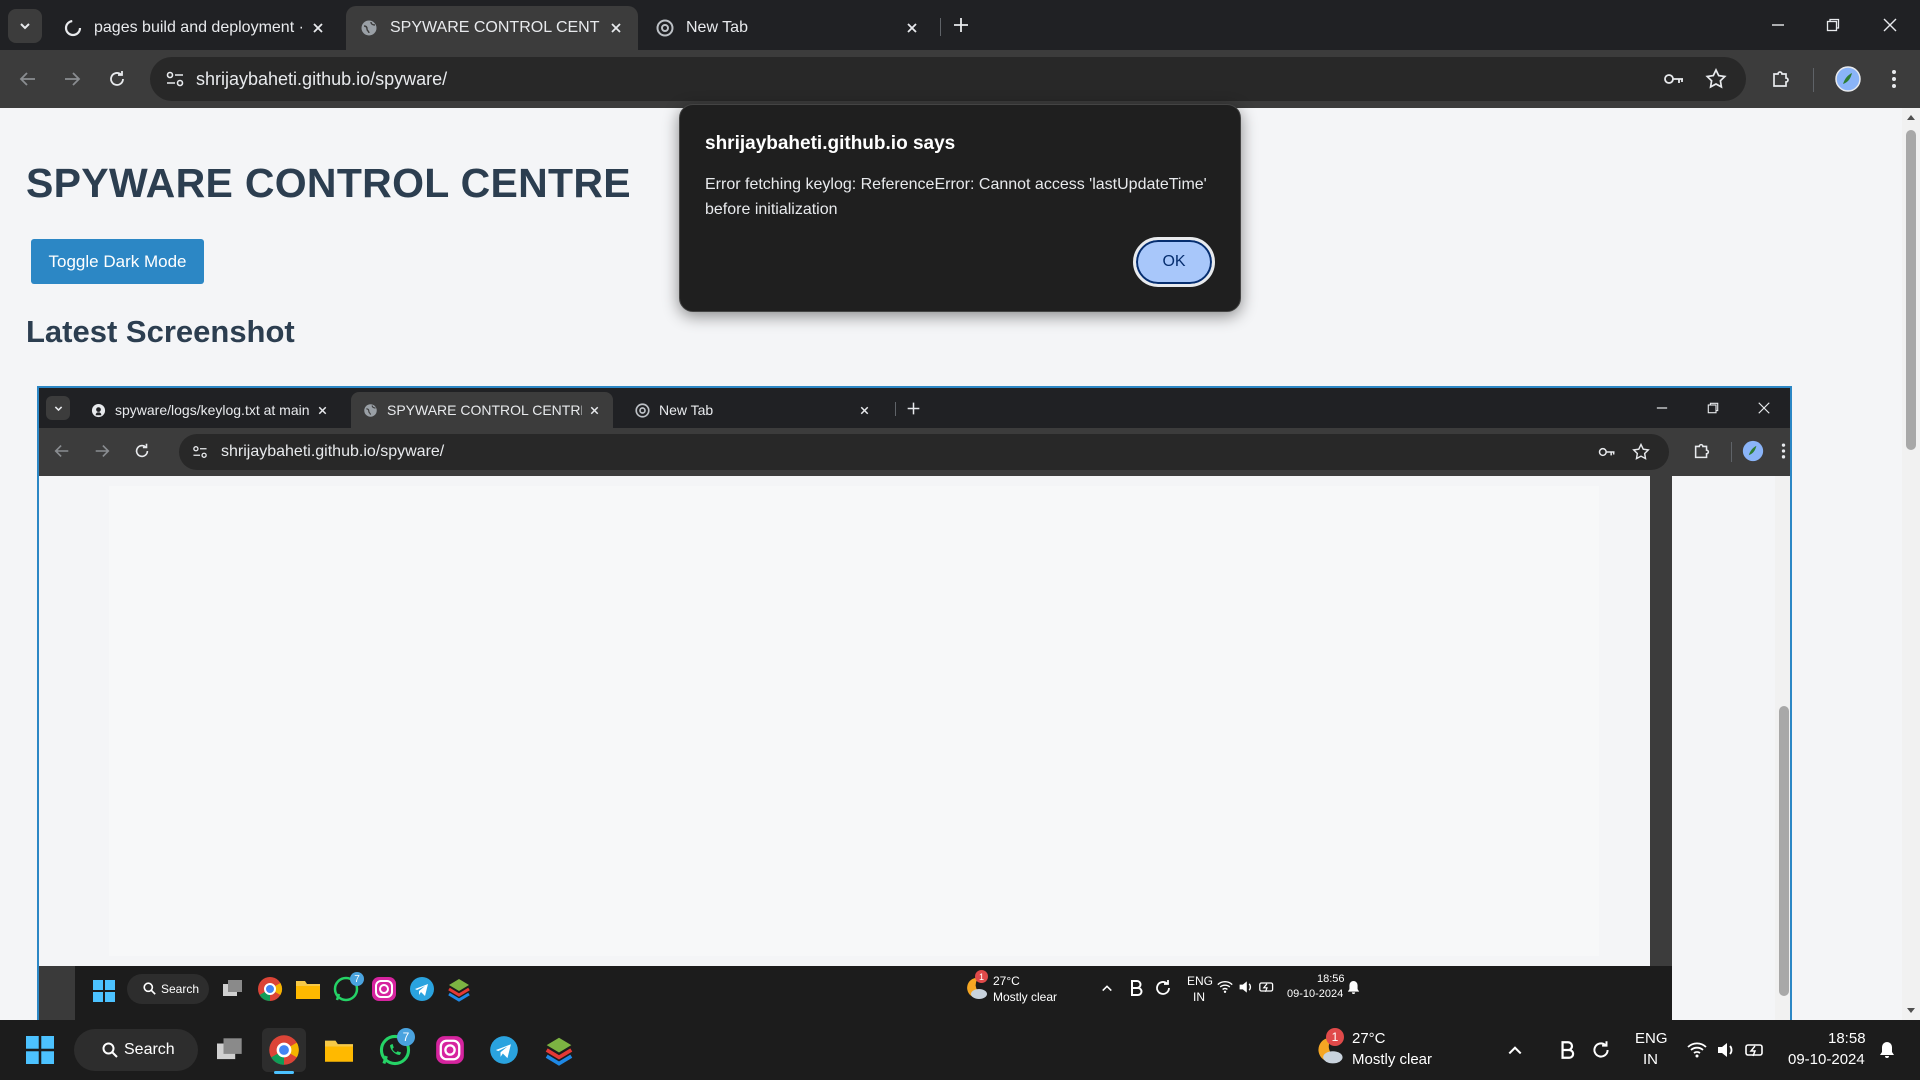 Image resolution: width=1920 pixels, height=1080 pixels. I want to click on toggle-dark-mode-button: Toggle Dark Mode, so click(117, 261).